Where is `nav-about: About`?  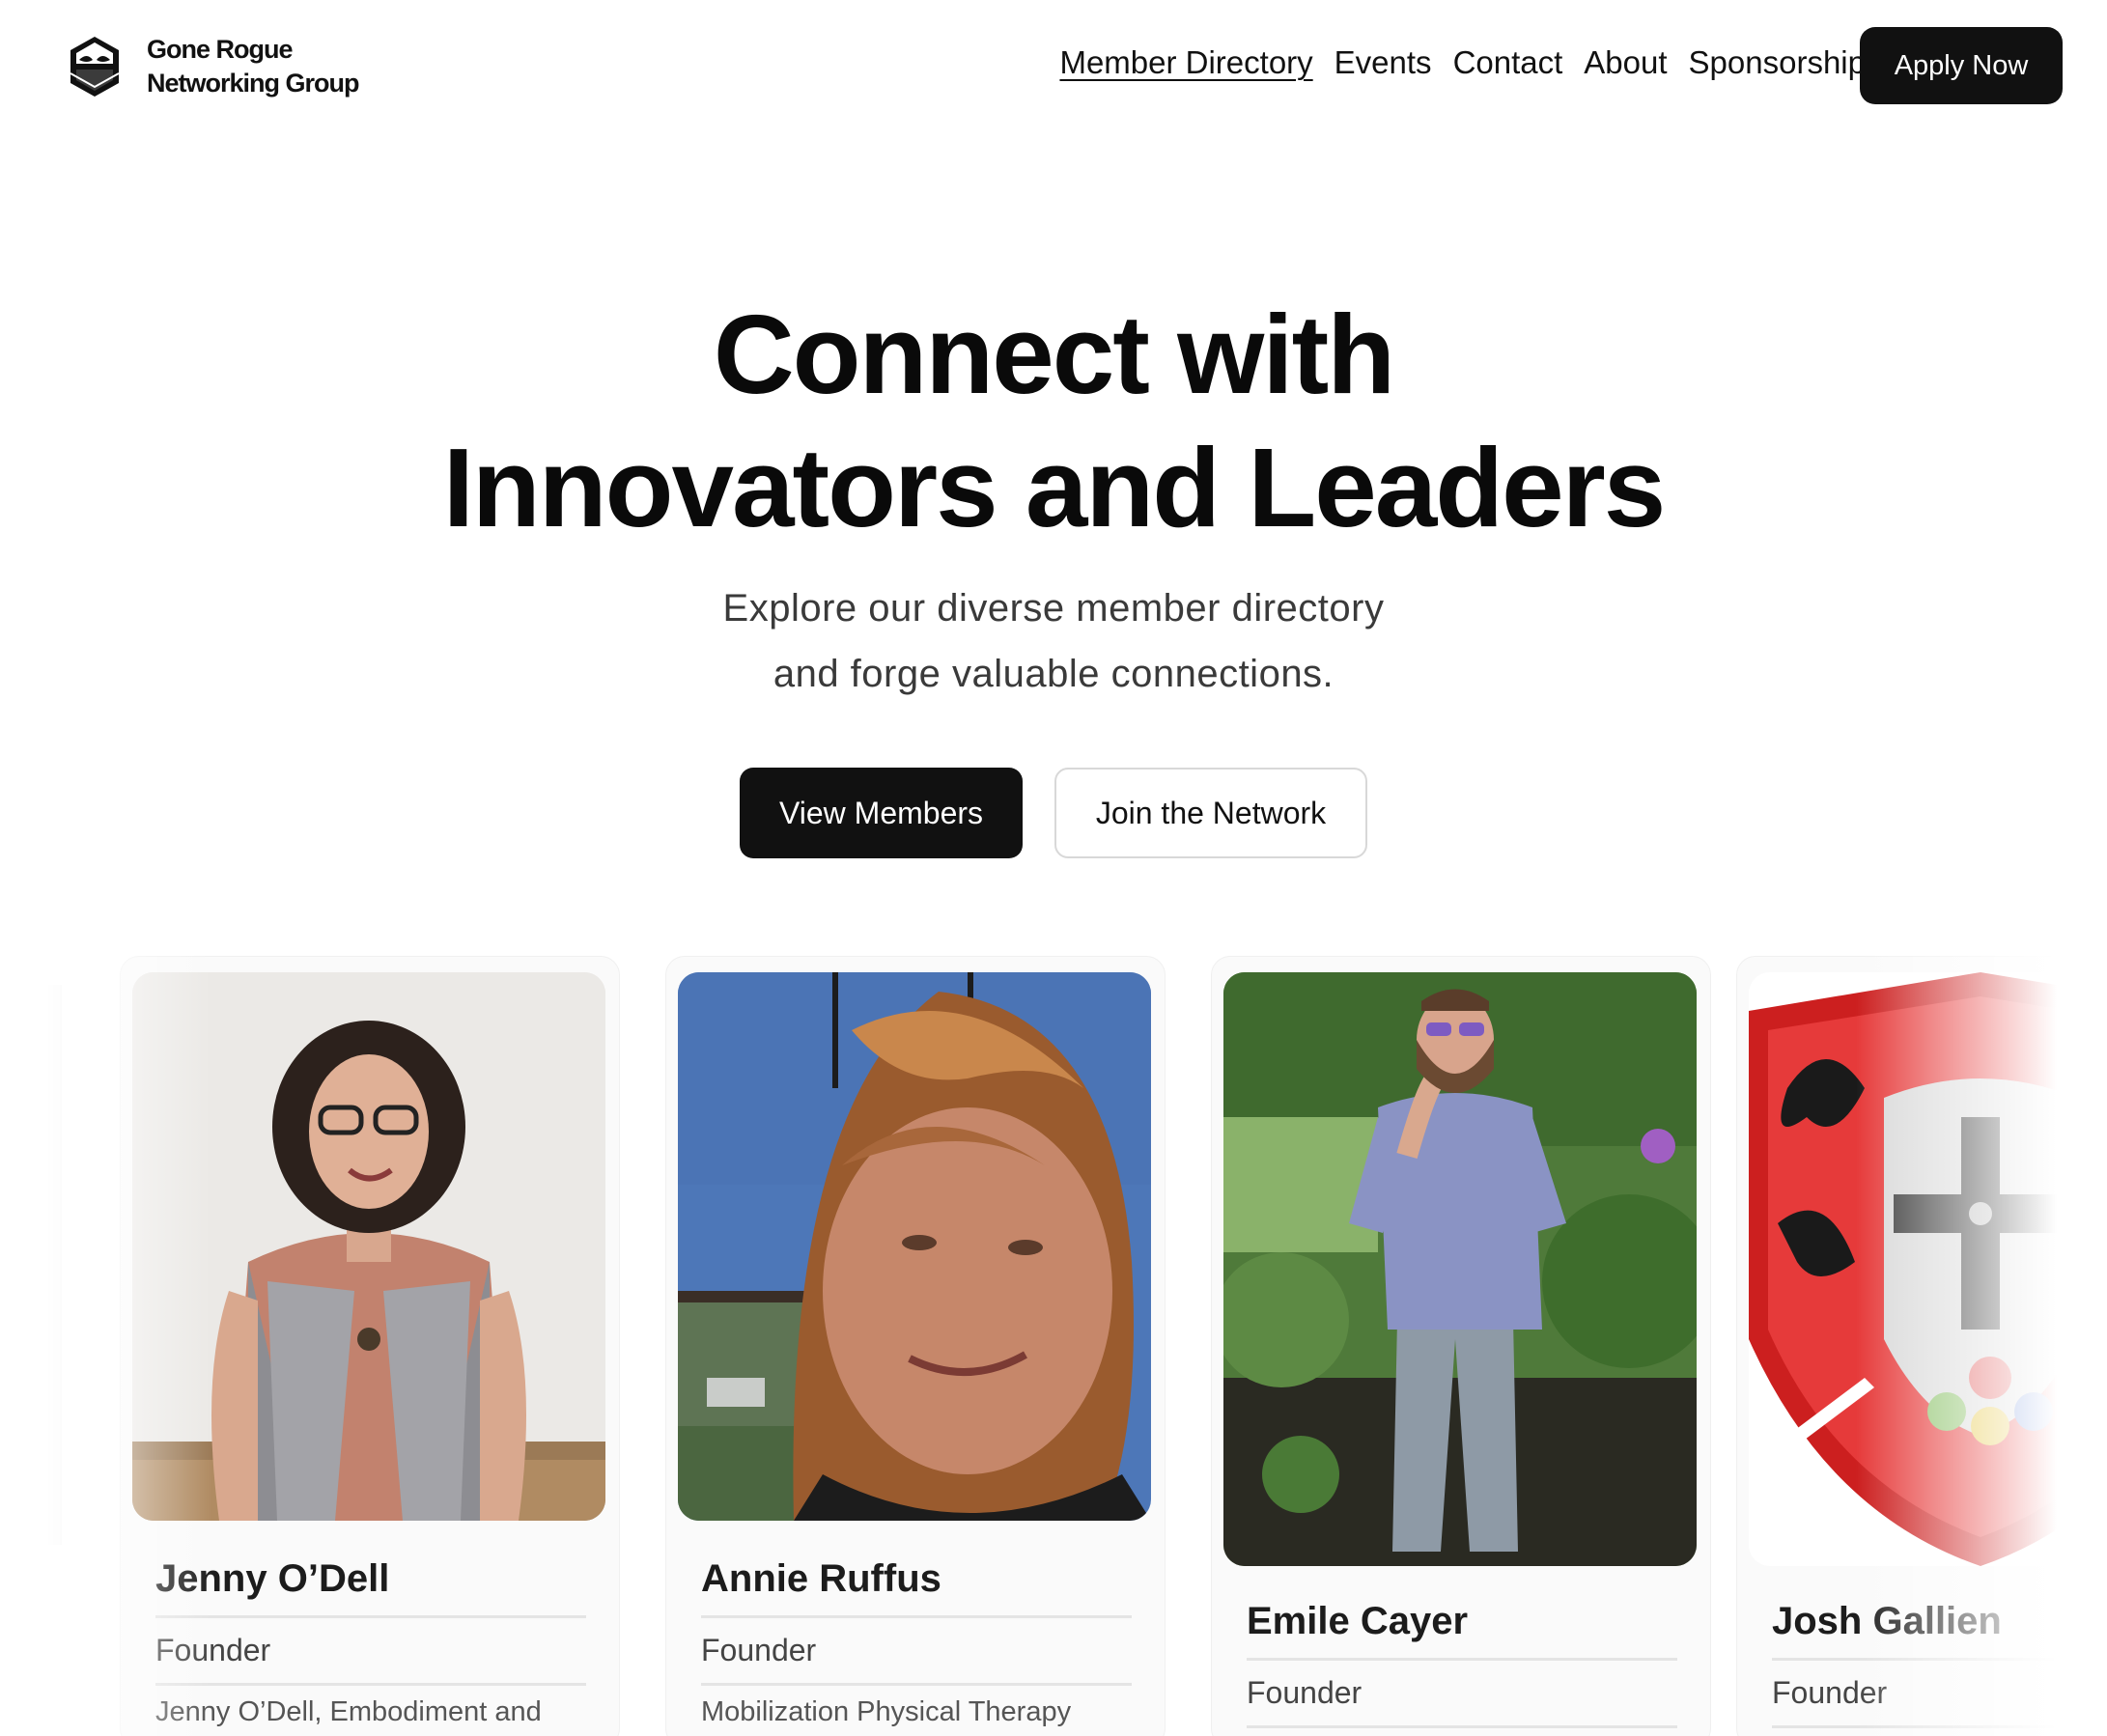 nav-about: About is located at coordinates (1625, 63).